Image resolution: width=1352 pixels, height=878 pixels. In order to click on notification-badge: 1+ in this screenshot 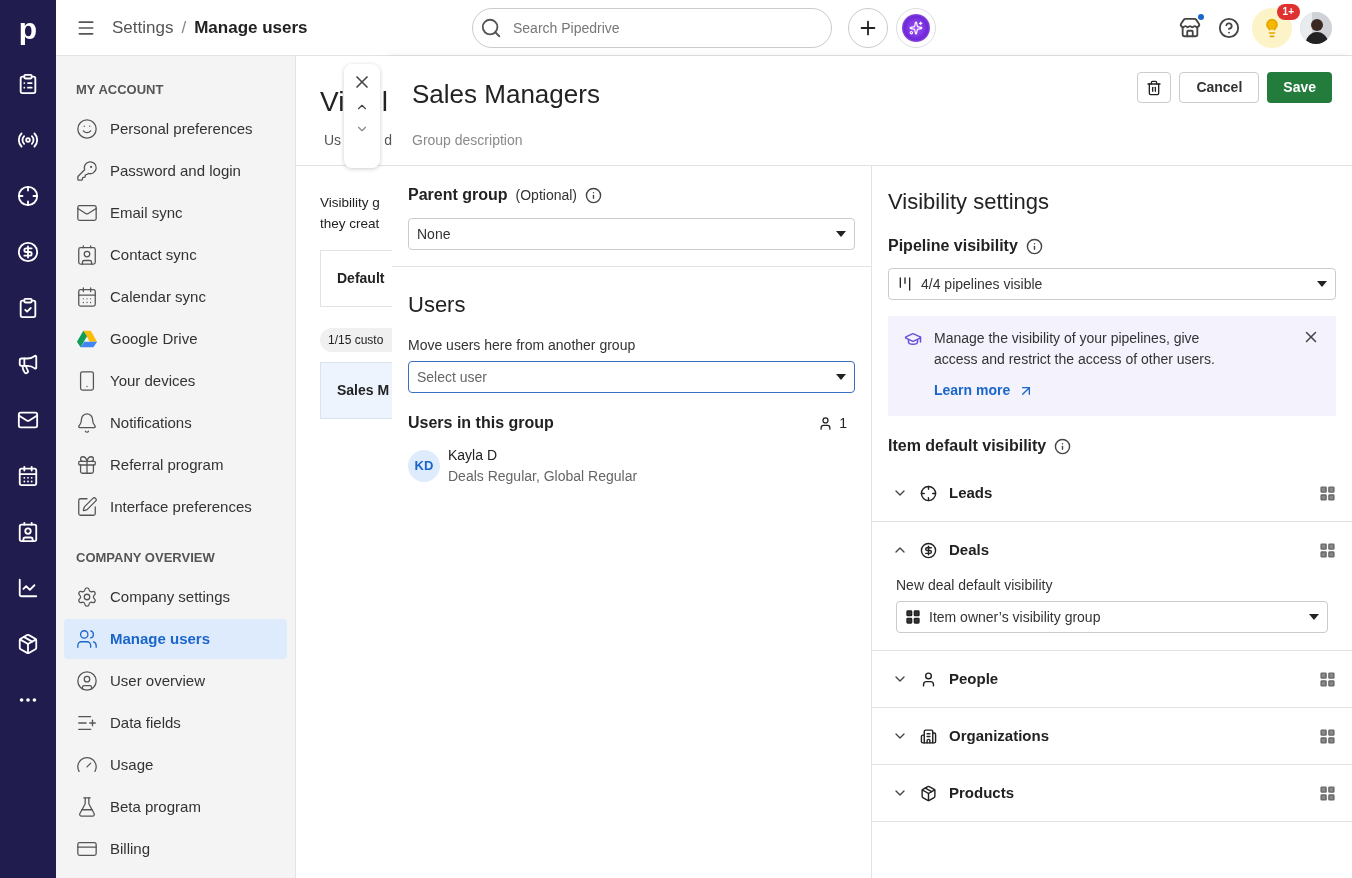, I will do `click(1288, 11)`.